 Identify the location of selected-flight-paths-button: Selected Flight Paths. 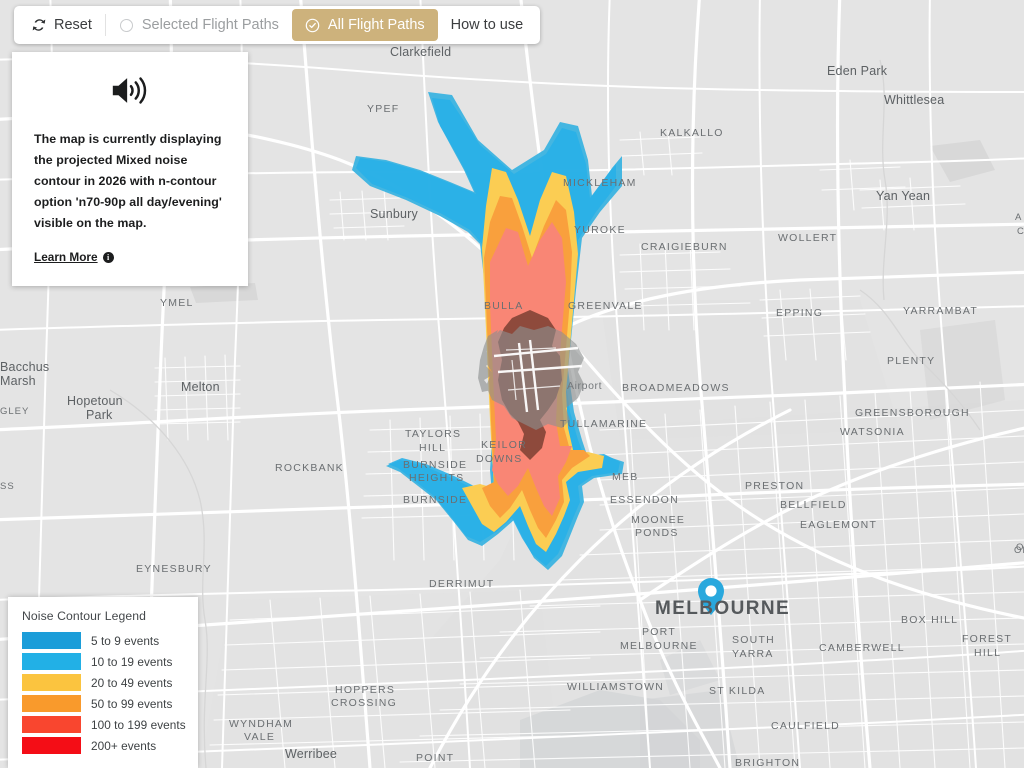
(199, 25).